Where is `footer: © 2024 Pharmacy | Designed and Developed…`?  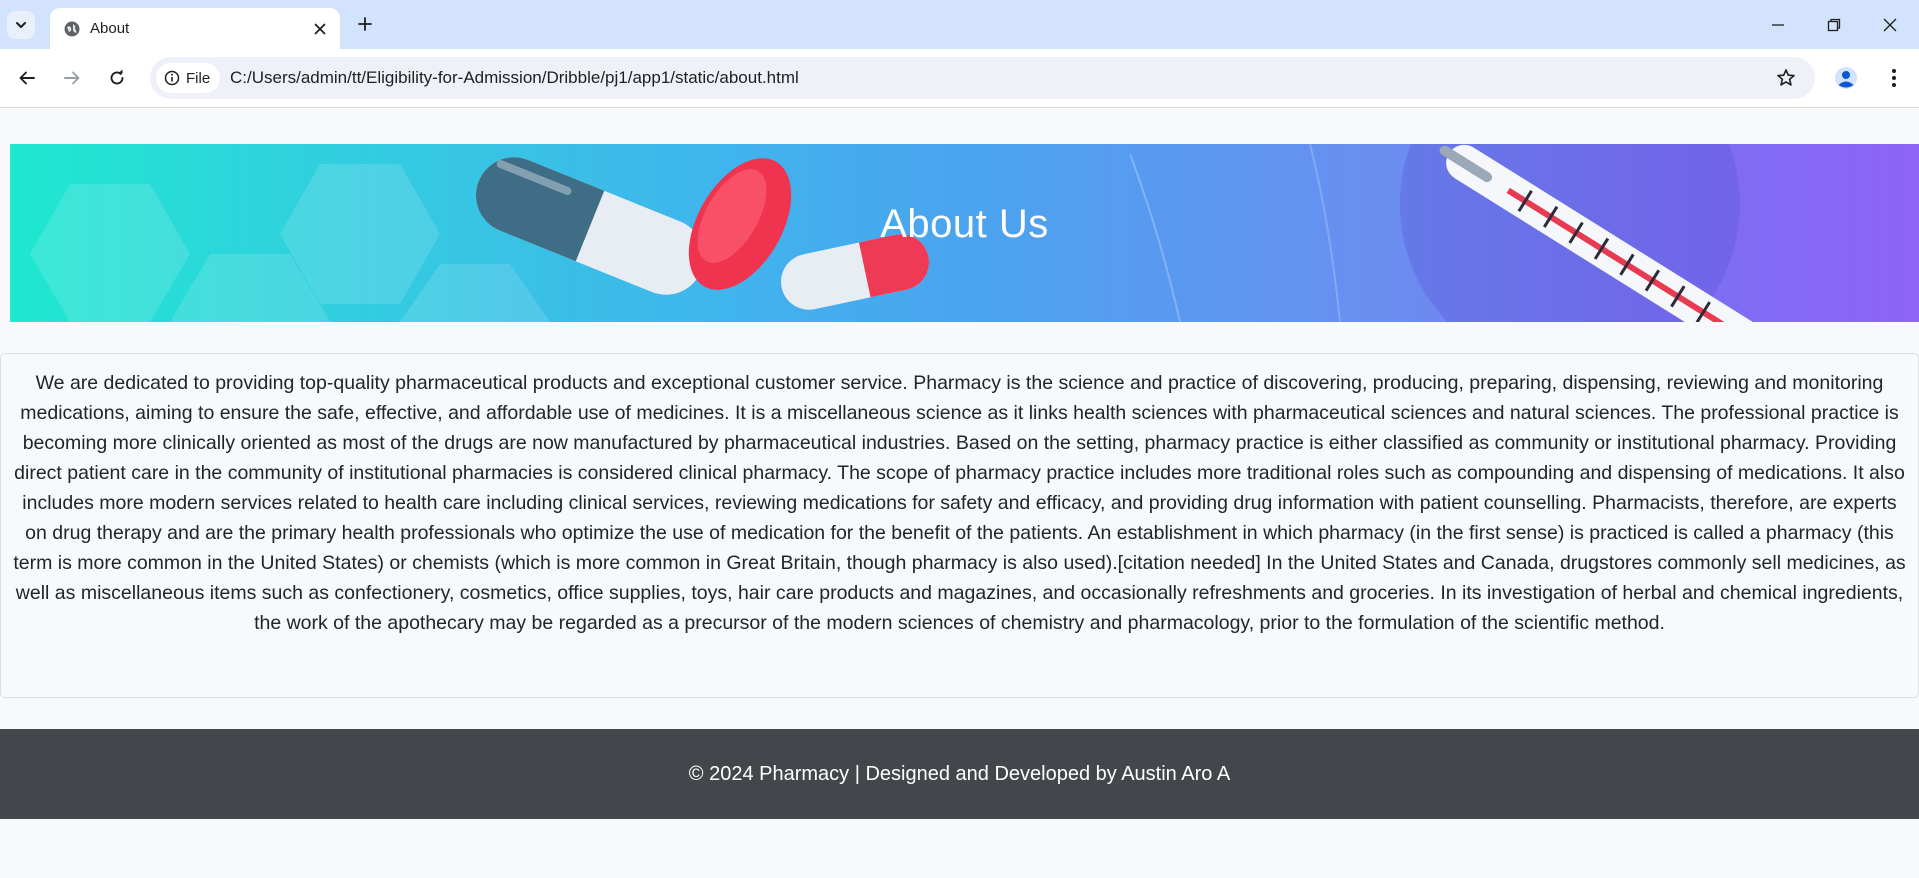
footer: © 2024 Pharmacy | Designed and Developed… is located at coordinates (959, 774).